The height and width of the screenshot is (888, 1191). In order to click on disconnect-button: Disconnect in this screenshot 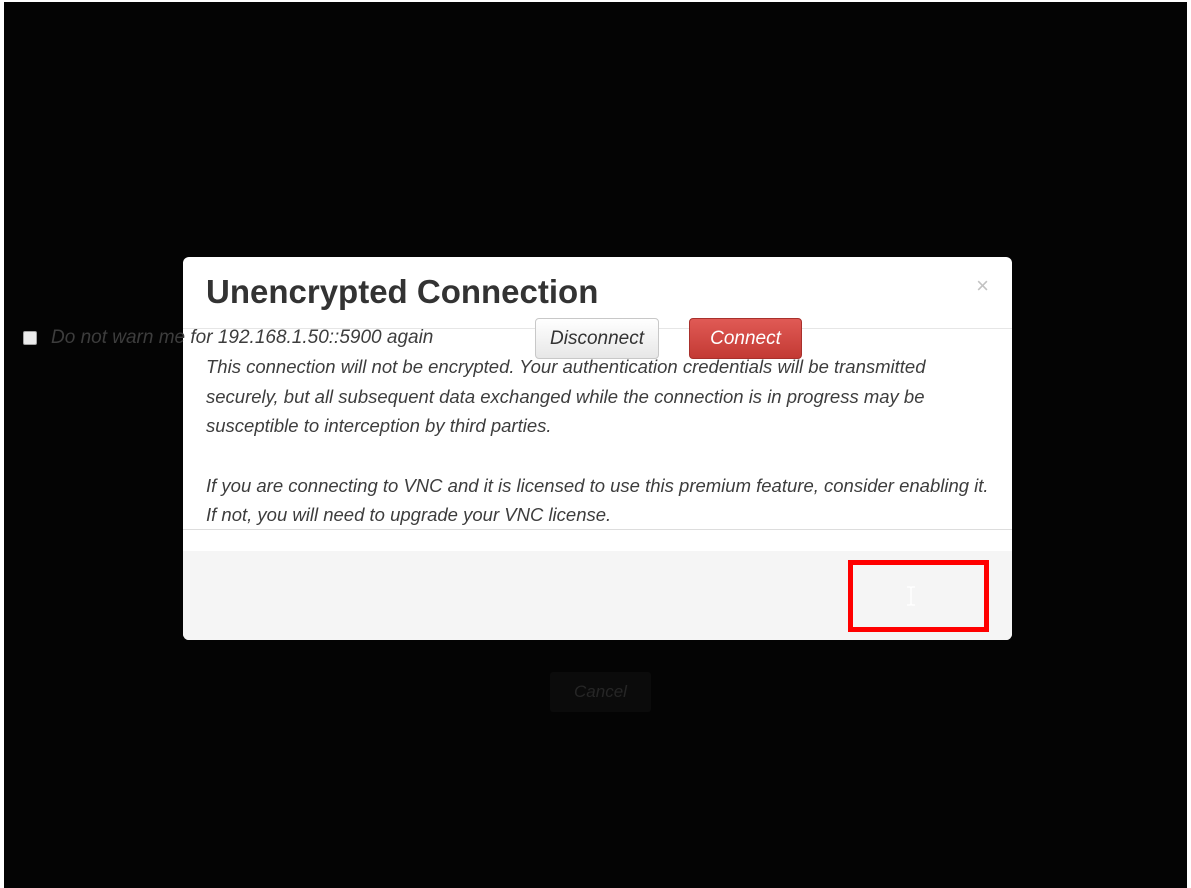, I will do `click(597, 338)`.